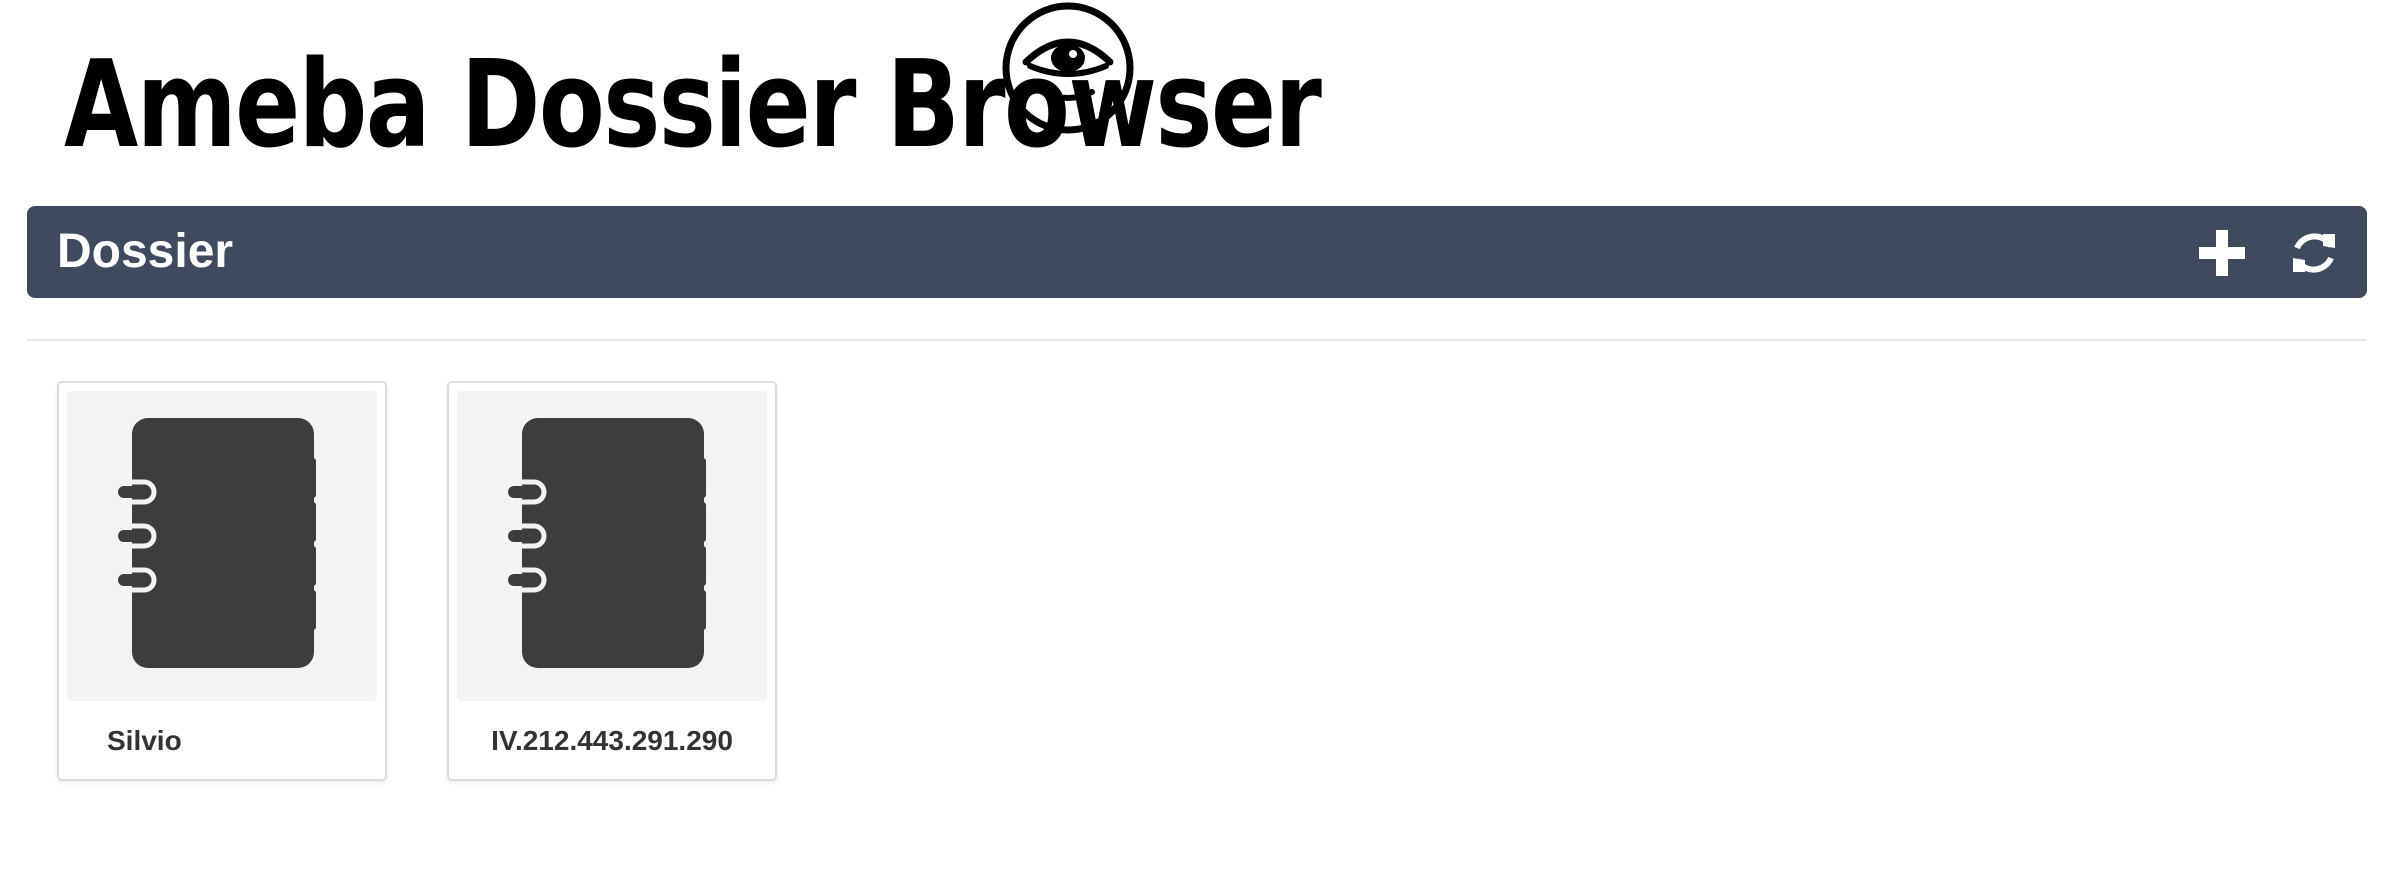  I want to click on add-dossier-button, so click(2222, 253).